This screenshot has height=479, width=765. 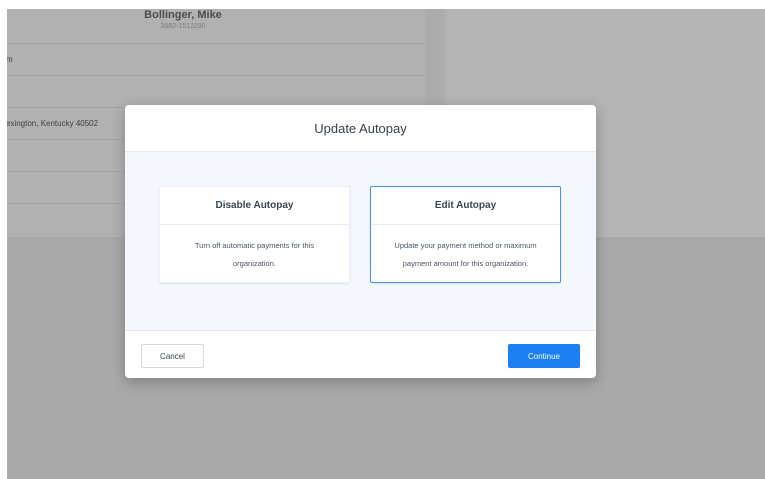 I want to click on modal-header: Update Autopay, so click(x=360, y=128).